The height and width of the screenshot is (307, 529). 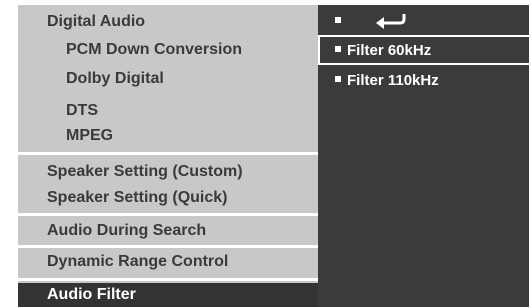 I want to click on menu-item-audio-filter: Audio Filter, so click(x=168, y=295).